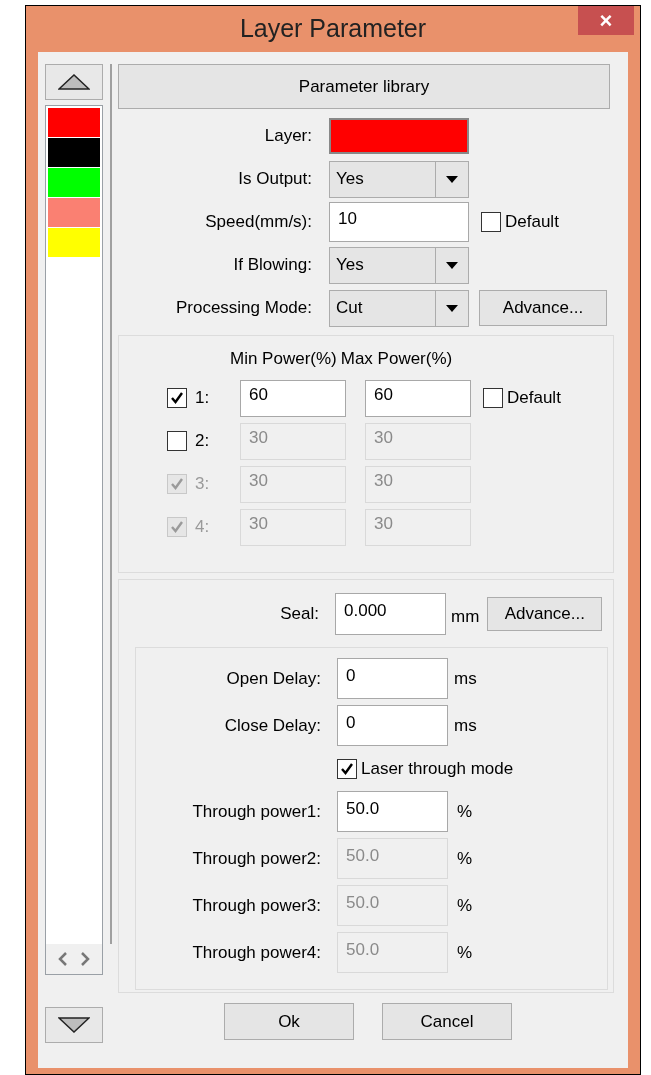  I want to click on input-field: 0.000, so click(390, 614).